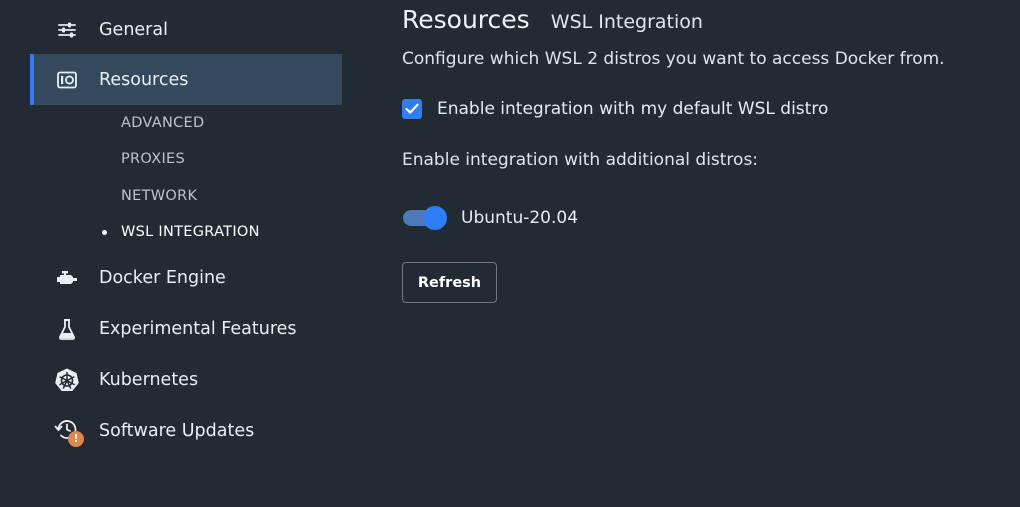 The width and height of the screenshot is (1020, 507). What do you see at coordinates (162, 277) in the screenshot?
I see `sidebar-item-label: Docker Engine` at bounding box center [162, 277].